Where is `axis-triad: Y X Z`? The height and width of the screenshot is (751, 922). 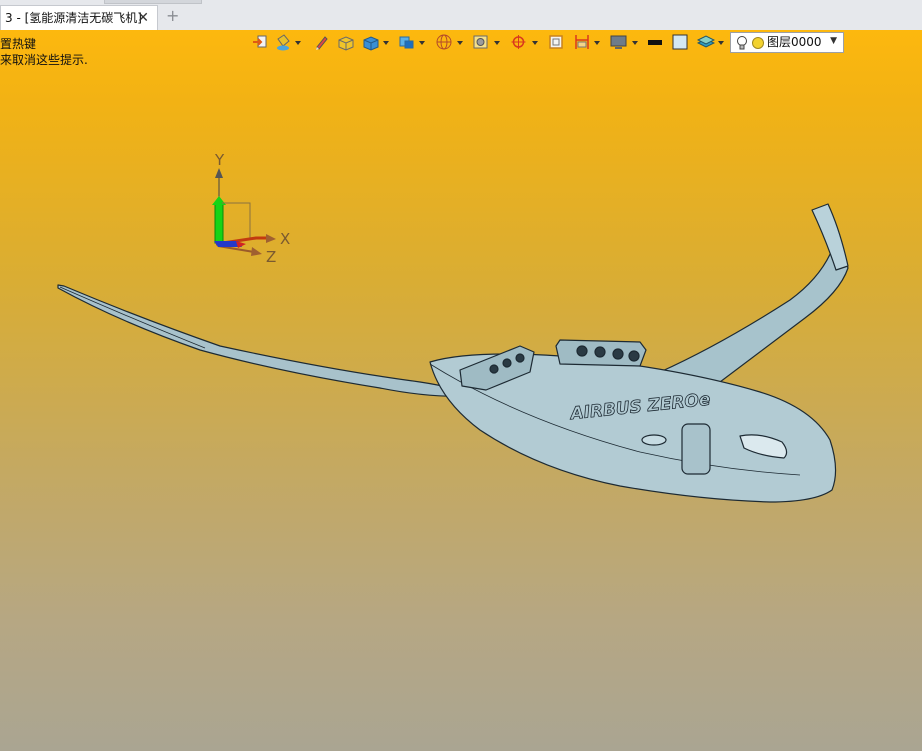
axis-triad: Y X Z is located at coordinates (251, 208).